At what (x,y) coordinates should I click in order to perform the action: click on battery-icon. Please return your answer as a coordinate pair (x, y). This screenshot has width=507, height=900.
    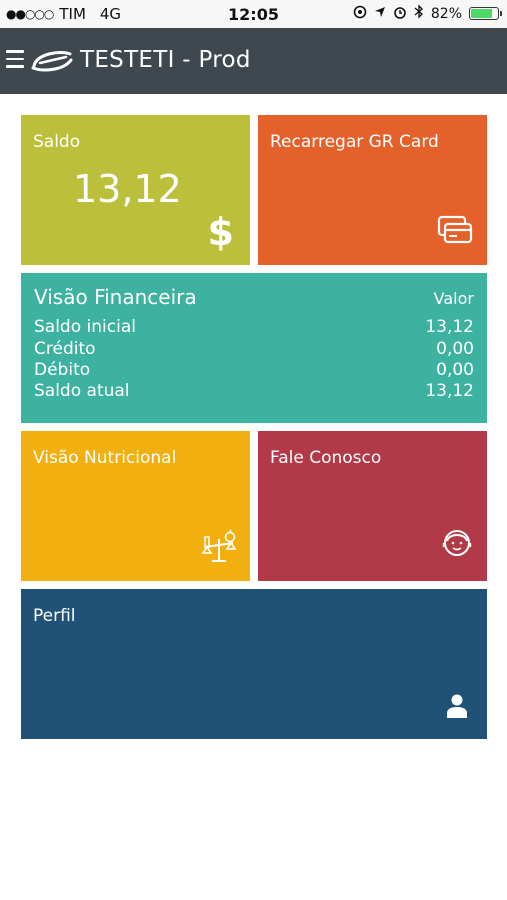
    Looking at the image, I should click on (485, 13).